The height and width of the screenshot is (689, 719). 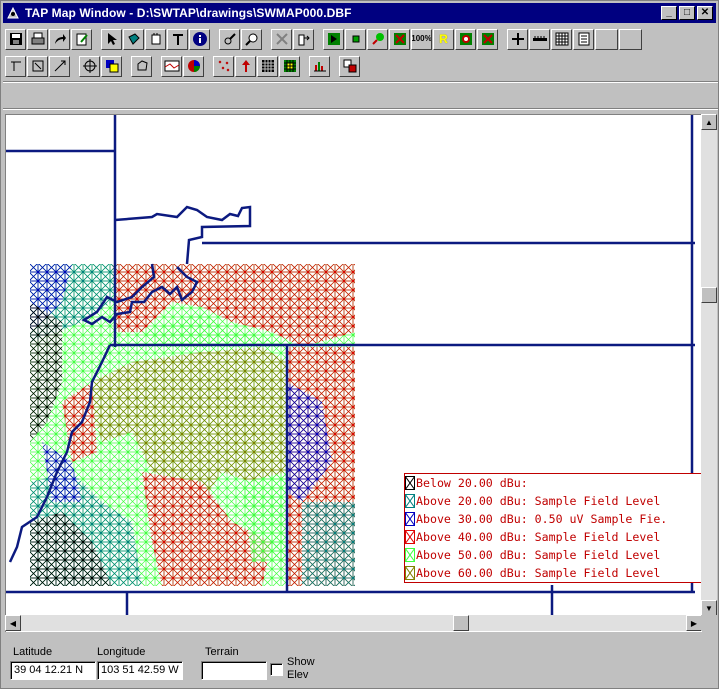 What do you see at coordinates (276, 669) in the screenshot?
I see `show-elev-checkbox` at bounding box center [276, 669].